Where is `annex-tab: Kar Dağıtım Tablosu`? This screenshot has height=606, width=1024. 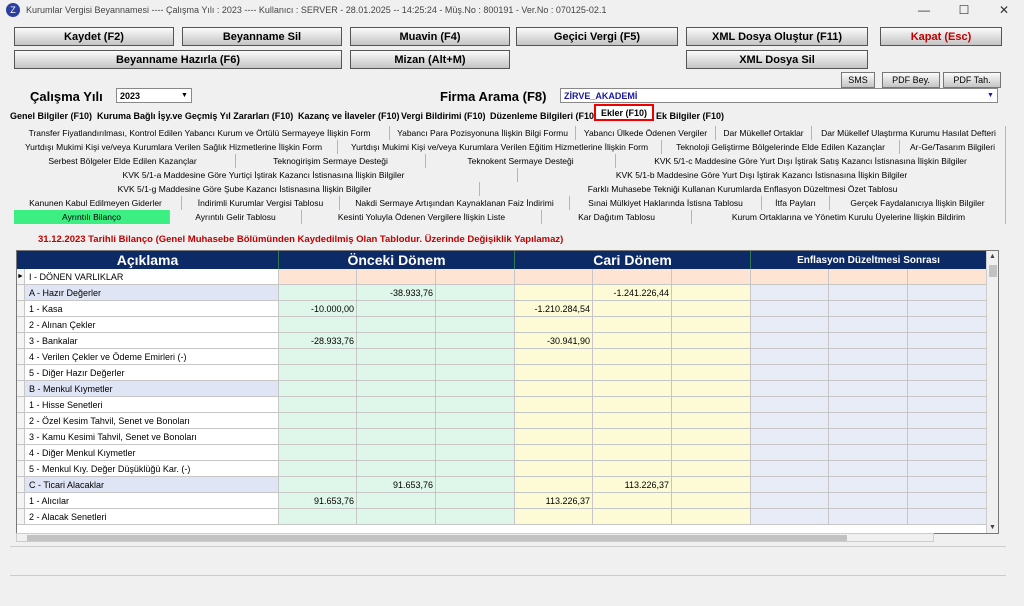 annex-tab: Kar Dağıtım Tablosu is located at coordinates (617, 217).